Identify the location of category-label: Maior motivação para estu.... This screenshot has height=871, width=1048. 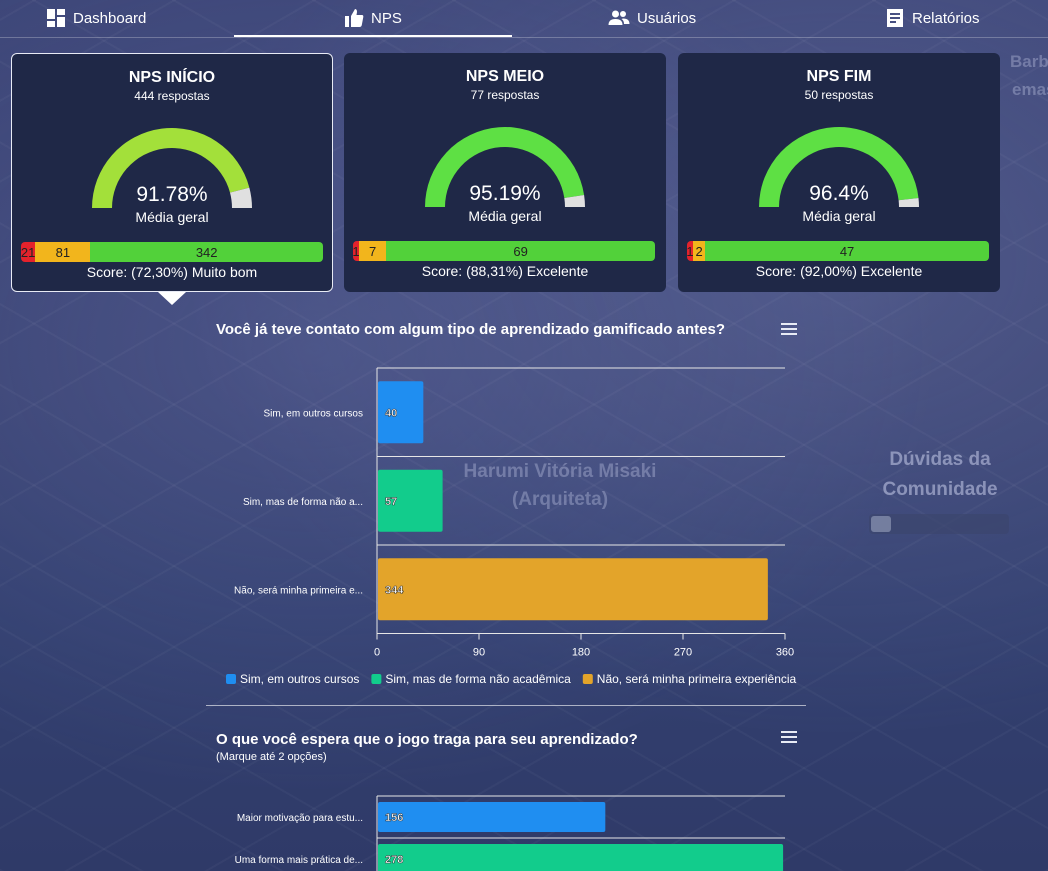
(300, 818).